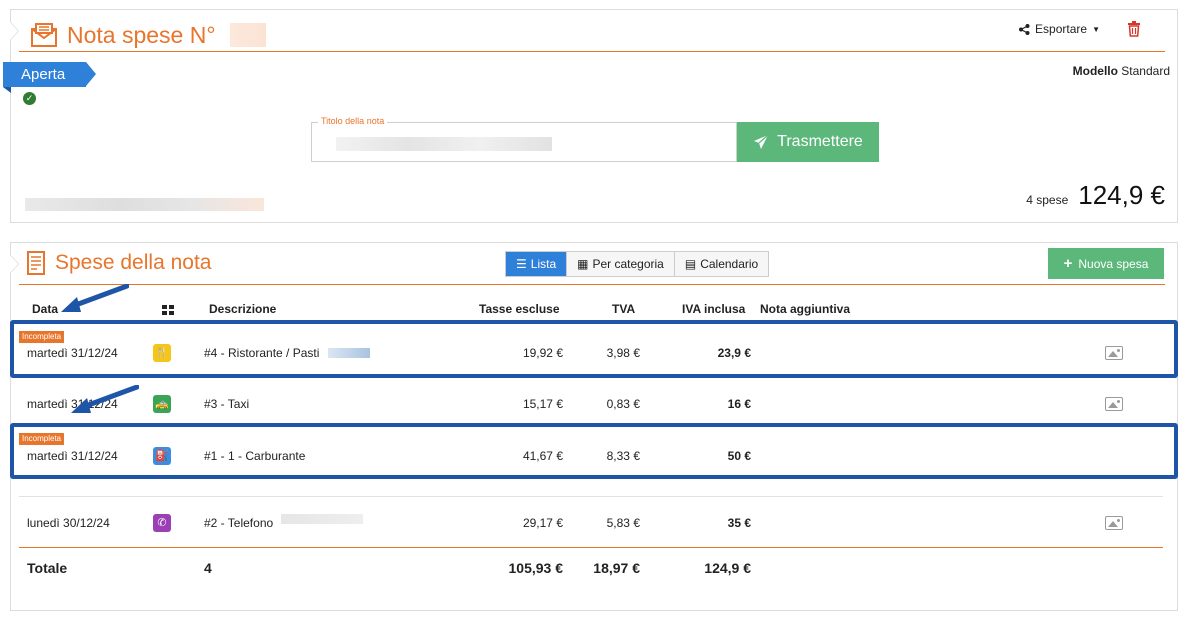 The image size is (1183, 619). What do you see at coordinates (583, 264) in the screenshot?
I see `grid-icon: ▦` at bounding box center [583, 264].